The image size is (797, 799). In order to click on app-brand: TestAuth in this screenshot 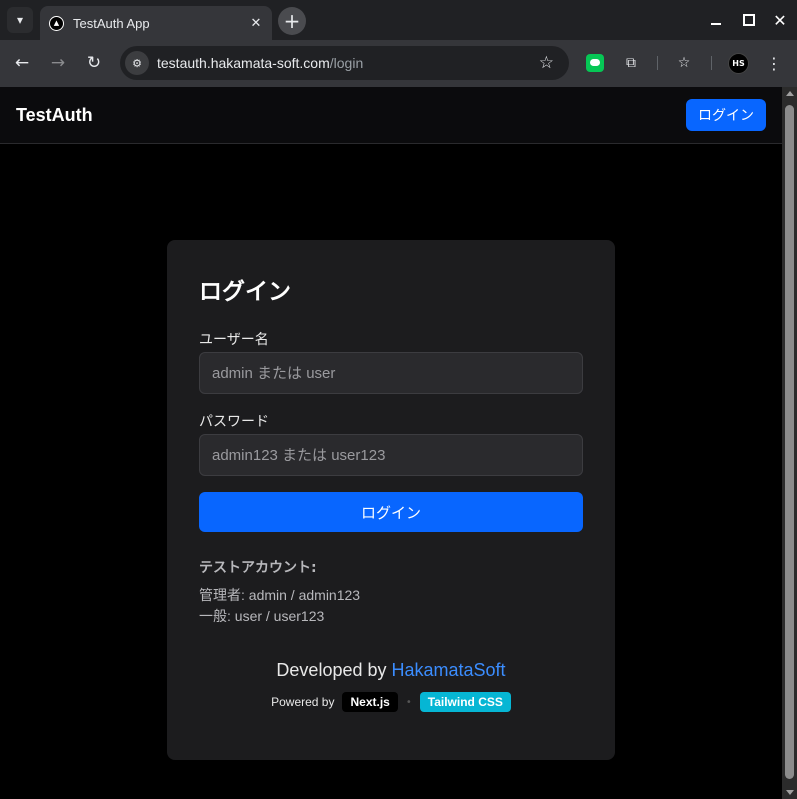, I will do `click(54, 115)`.